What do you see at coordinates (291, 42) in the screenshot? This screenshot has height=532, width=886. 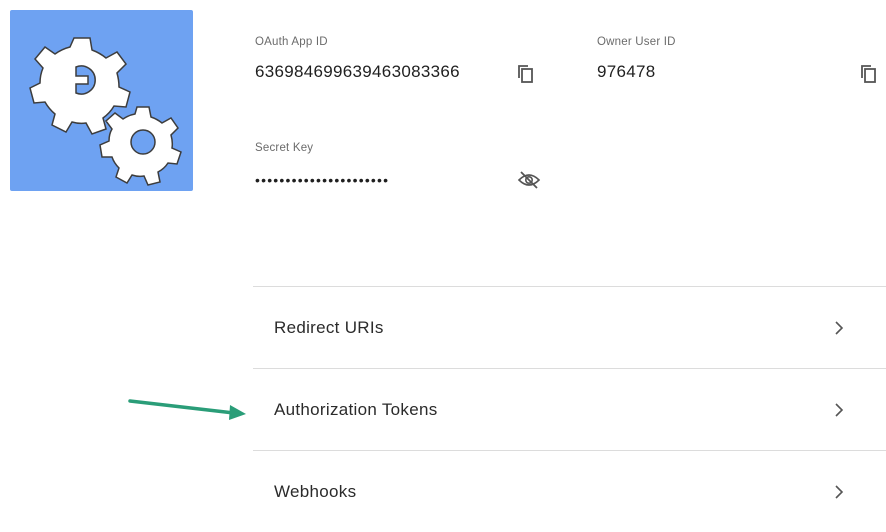 I see `oauth-app-id-label: OAuth App ID` at bounding box center [291, 42].